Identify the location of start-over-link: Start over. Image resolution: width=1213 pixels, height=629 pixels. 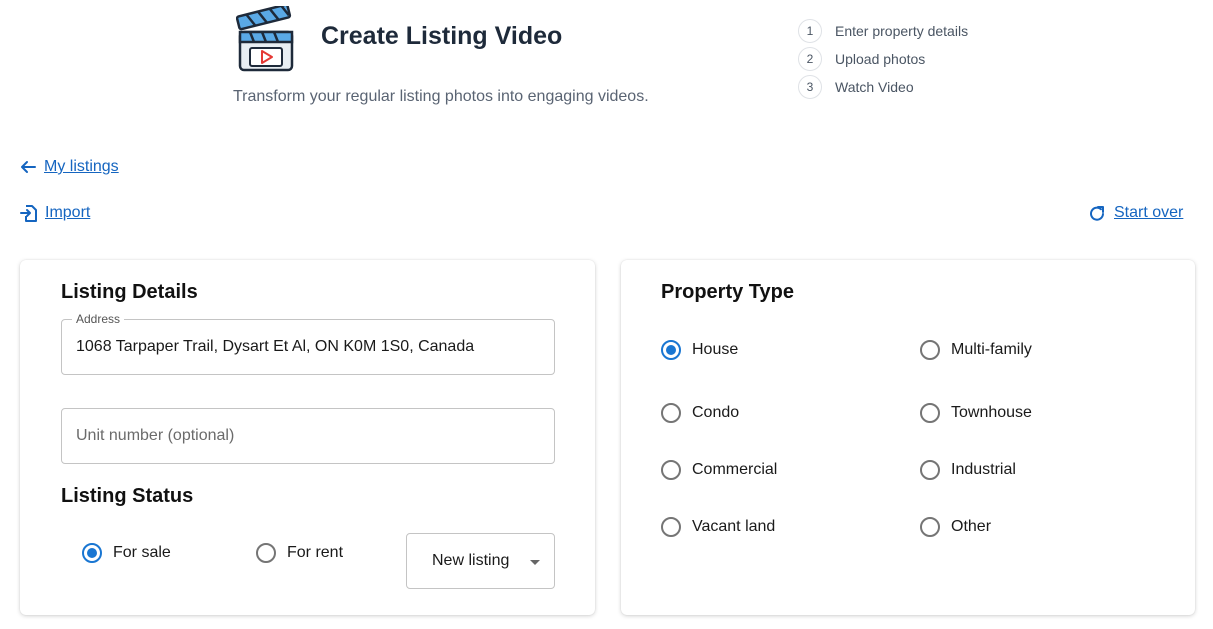
(1136, 213).